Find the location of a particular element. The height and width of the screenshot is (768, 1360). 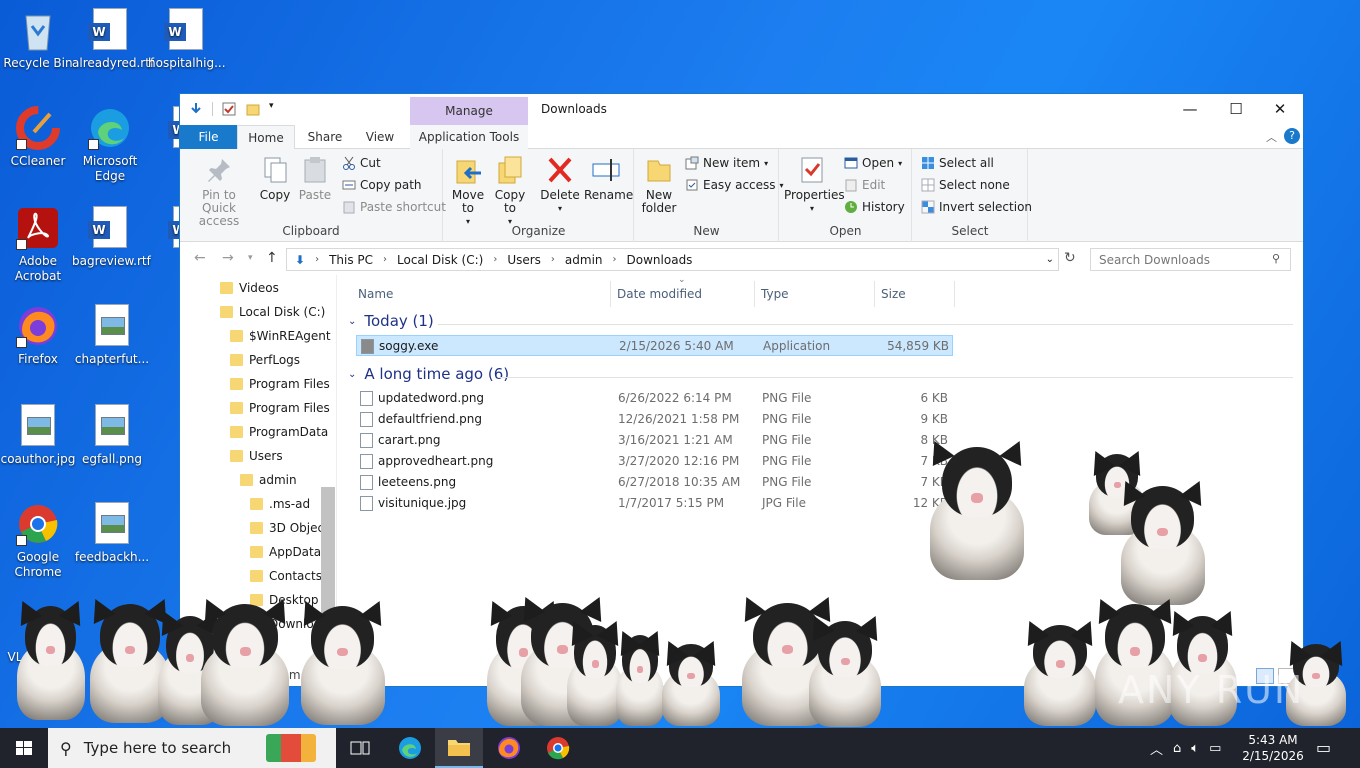

nav-item: $WinREAgent is located at coordinates (280, 336).